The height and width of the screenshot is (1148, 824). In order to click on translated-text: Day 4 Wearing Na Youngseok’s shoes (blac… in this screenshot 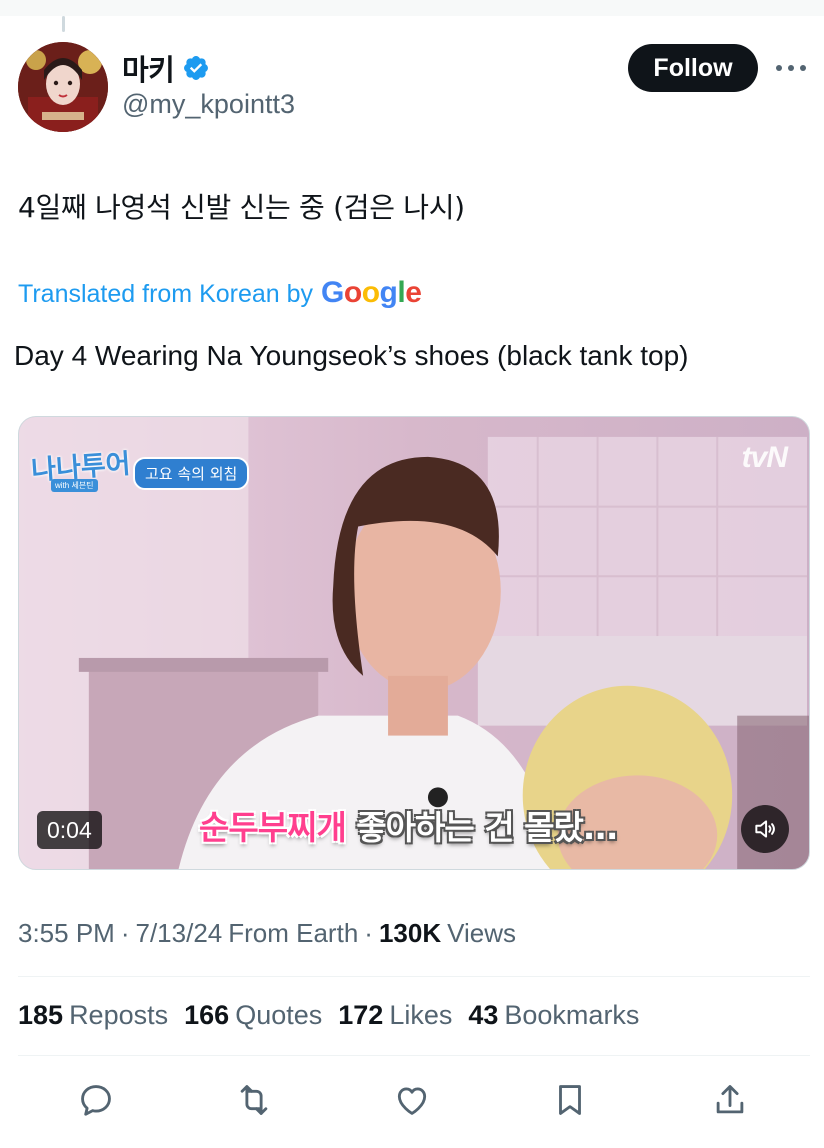, I will do `click(351, 355)`.